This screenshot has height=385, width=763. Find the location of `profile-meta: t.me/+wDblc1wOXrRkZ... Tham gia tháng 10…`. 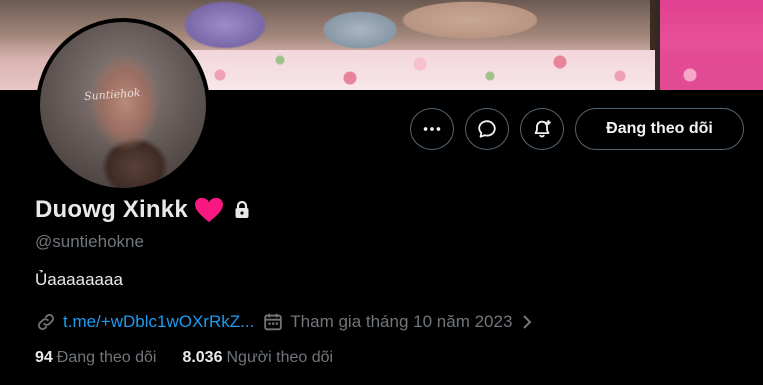

profile-meta: t.me/+wDblc1wOXrRkZ... Tham gia tháng 10… is located at coordinates (284, 322).